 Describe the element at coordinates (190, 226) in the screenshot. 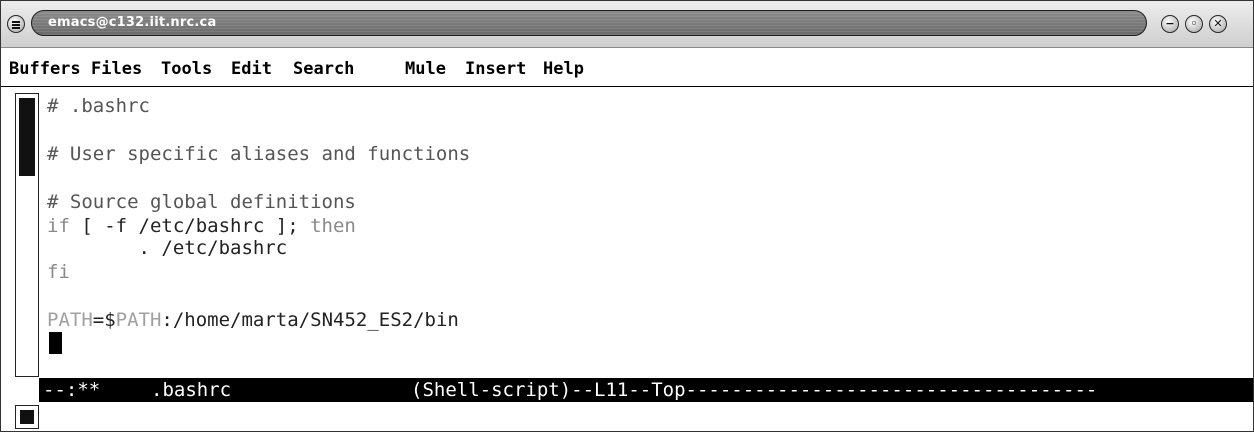

I see `if-condition: [ -f /etc/bashrc ];` at that location.